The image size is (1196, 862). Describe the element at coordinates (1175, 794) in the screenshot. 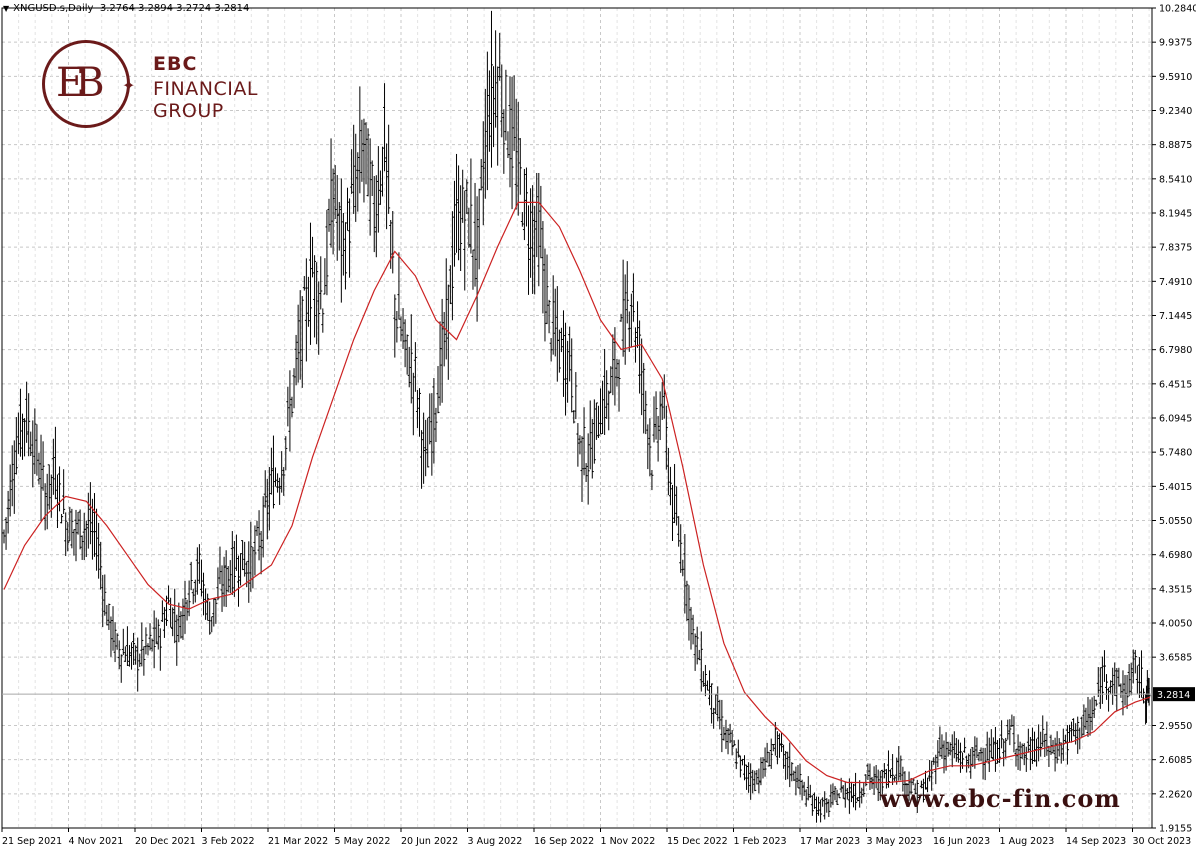

I see `y-tick-label: 2.2620` at that location.